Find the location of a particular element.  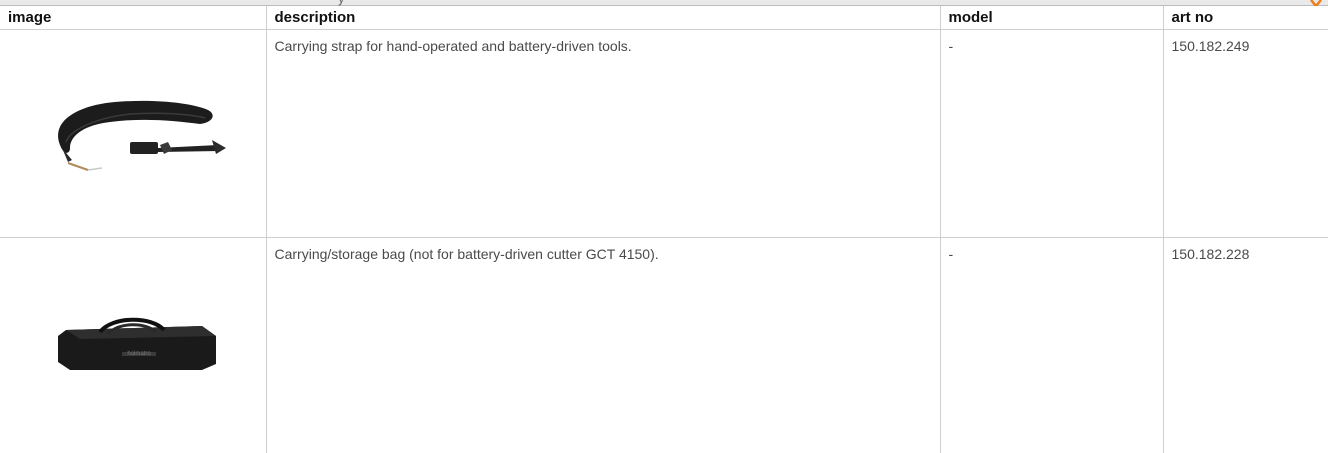

column-header-model: model is located at coordinates (1051, 18).